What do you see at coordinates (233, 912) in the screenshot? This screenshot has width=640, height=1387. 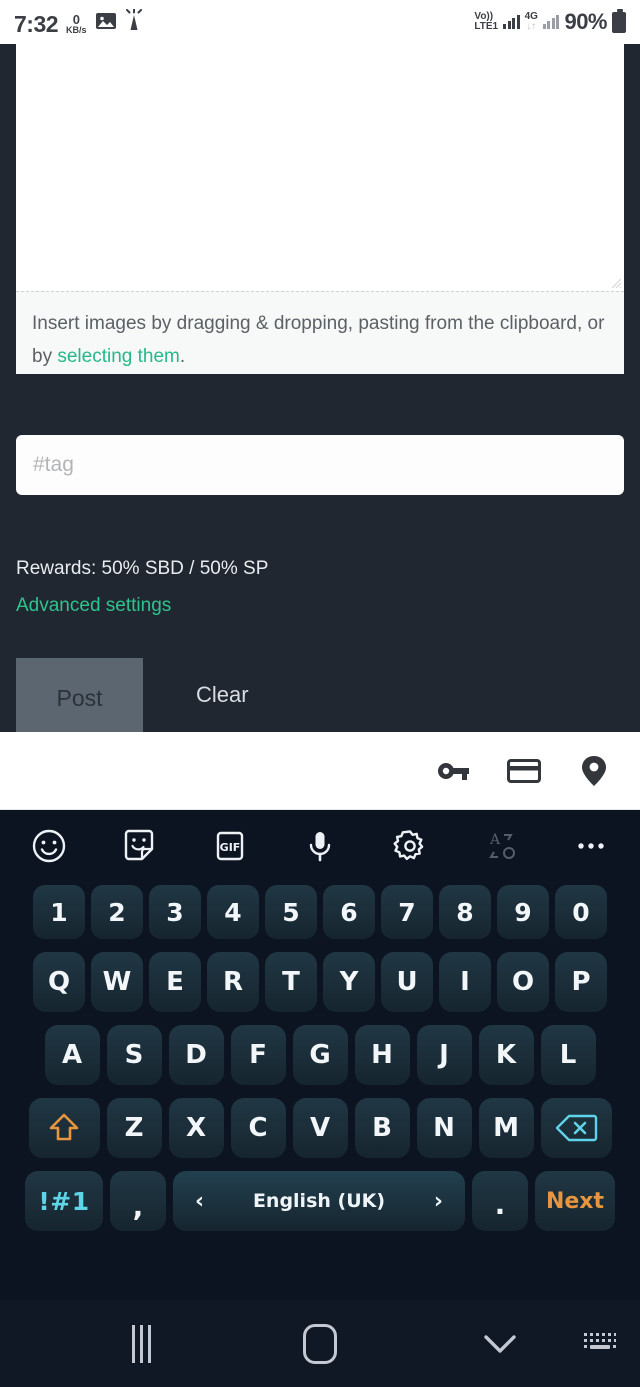 I see `key-4: 4` at bounding box center [233, 912].